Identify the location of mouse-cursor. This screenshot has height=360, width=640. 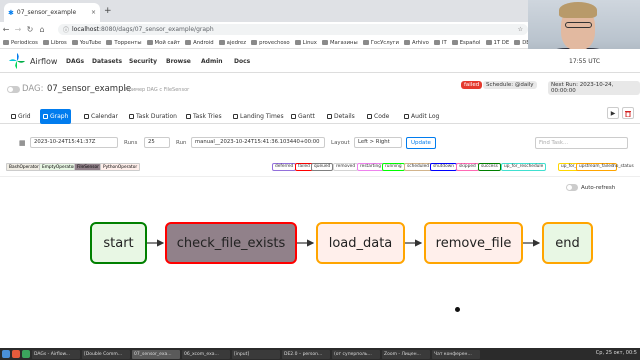
(457, 309).